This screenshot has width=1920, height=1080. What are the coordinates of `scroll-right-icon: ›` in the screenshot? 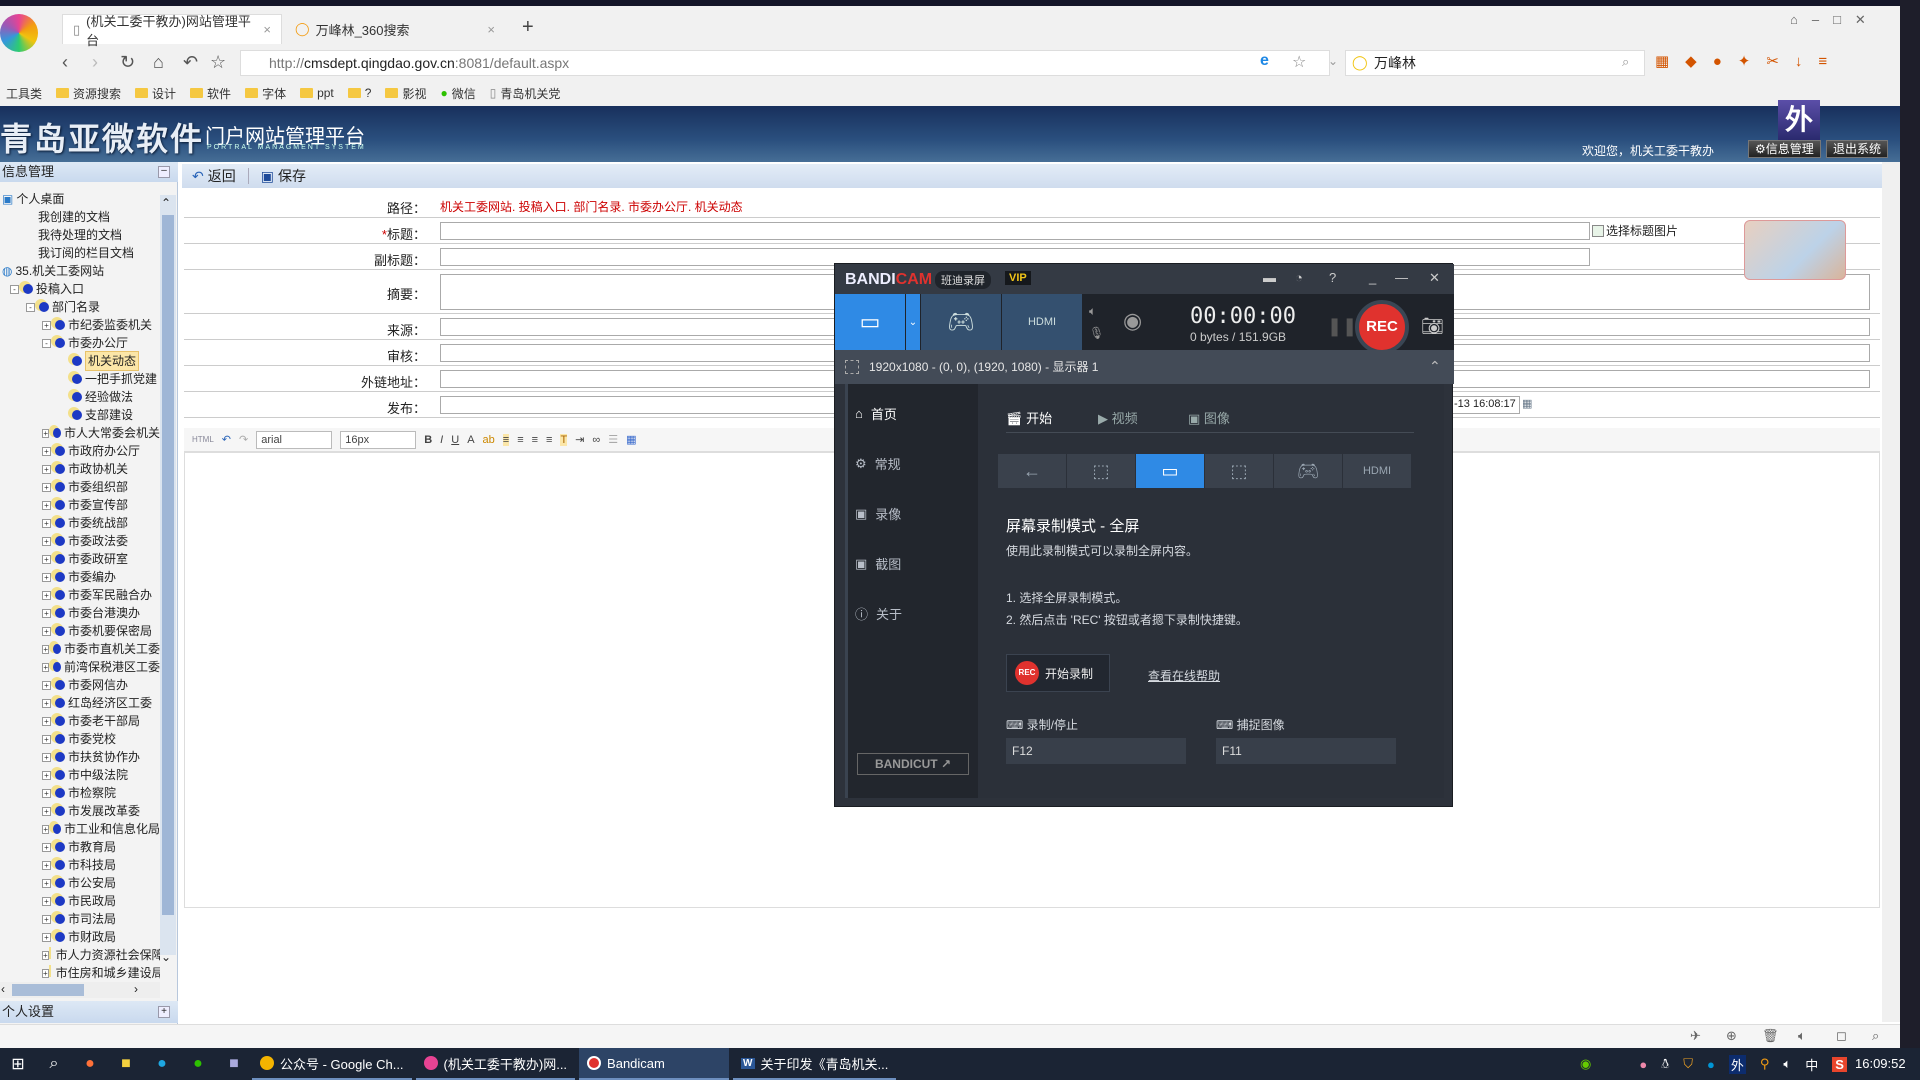 It's located at (136, 989).